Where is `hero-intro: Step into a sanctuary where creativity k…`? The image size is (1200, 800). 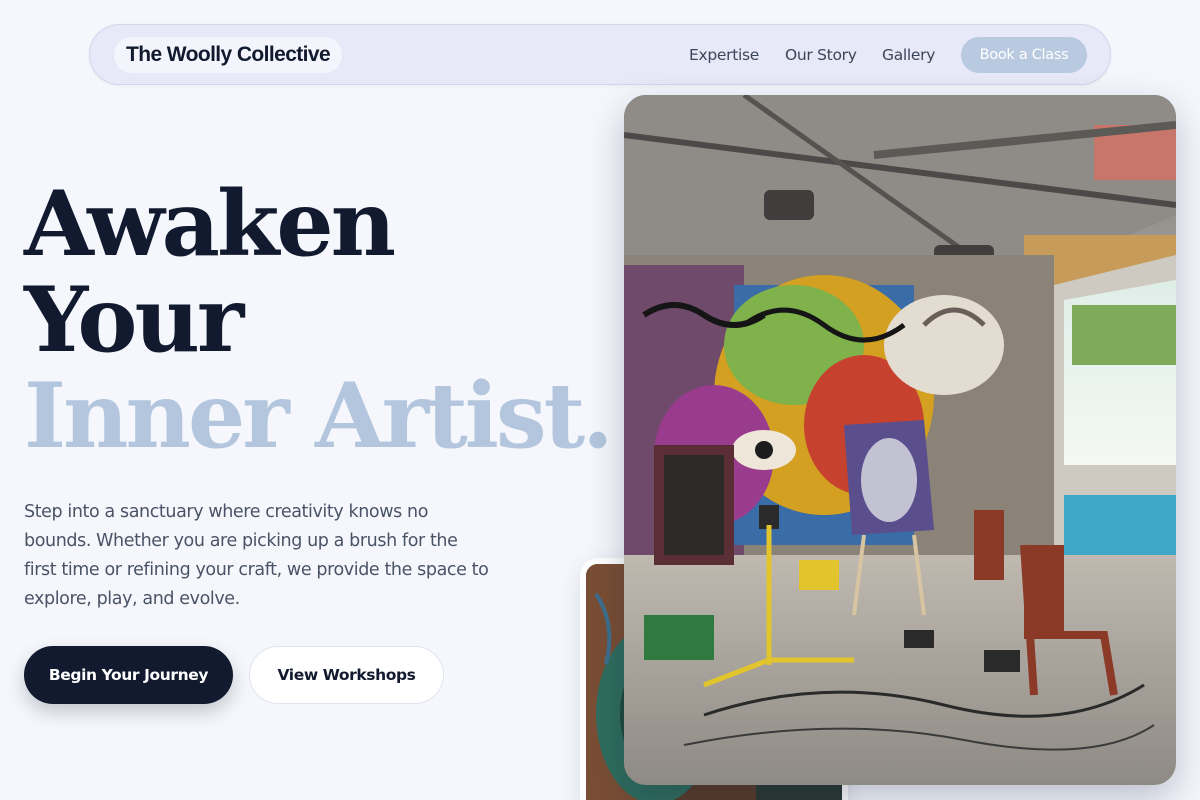
hero-intro: Step into a sanctuary where creativity k… is located at coordinates (256, 555).